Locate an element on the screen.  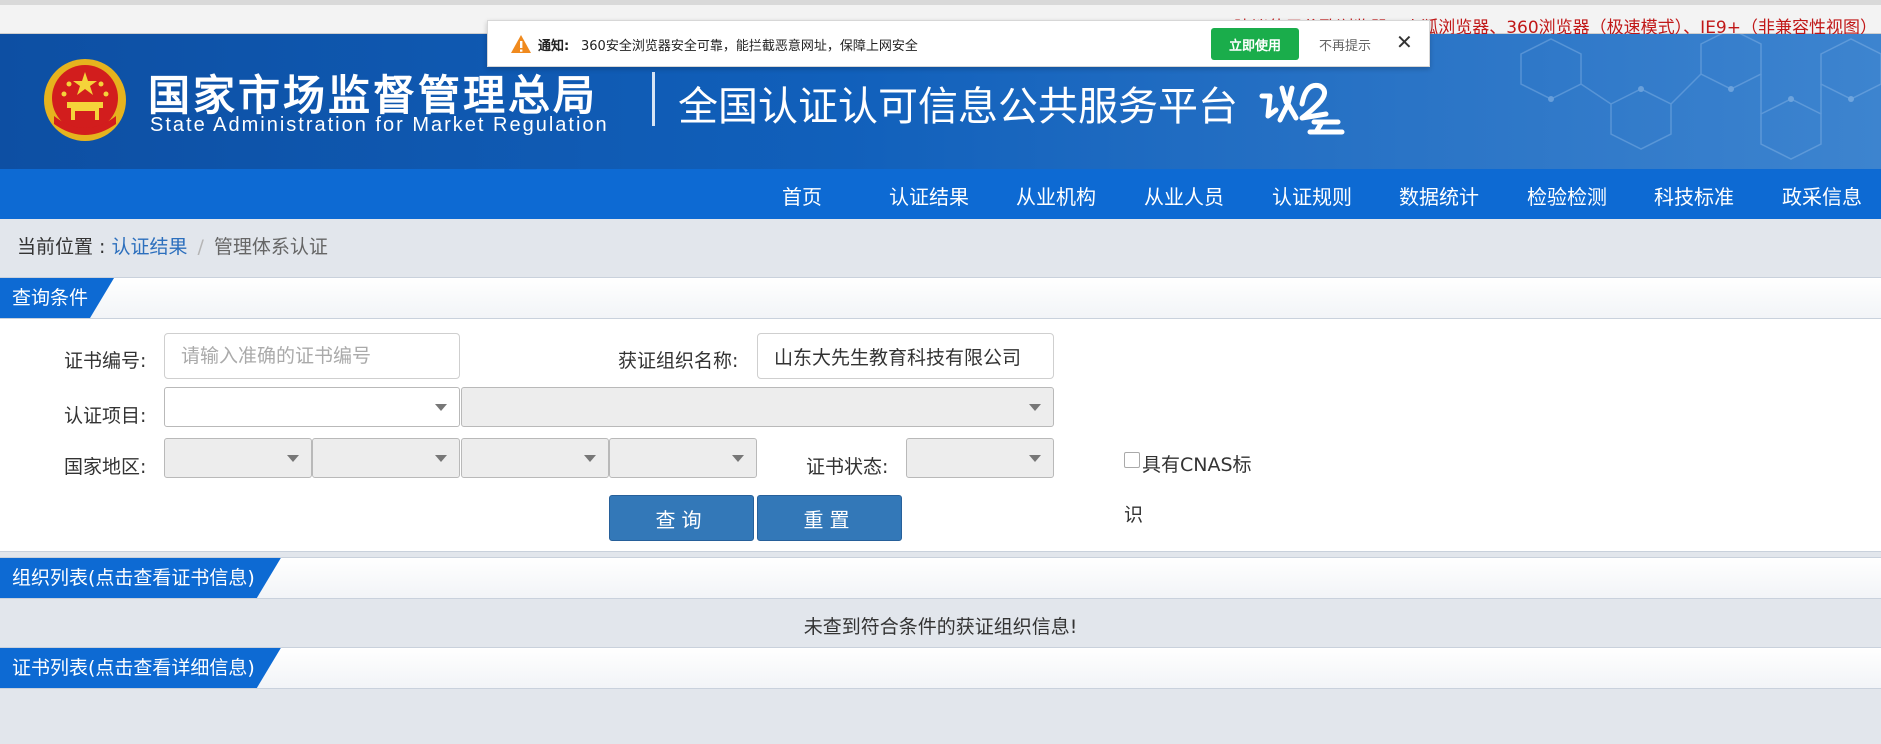
cnas-label-wrap: 识 is located at coordinates (1134, 515).